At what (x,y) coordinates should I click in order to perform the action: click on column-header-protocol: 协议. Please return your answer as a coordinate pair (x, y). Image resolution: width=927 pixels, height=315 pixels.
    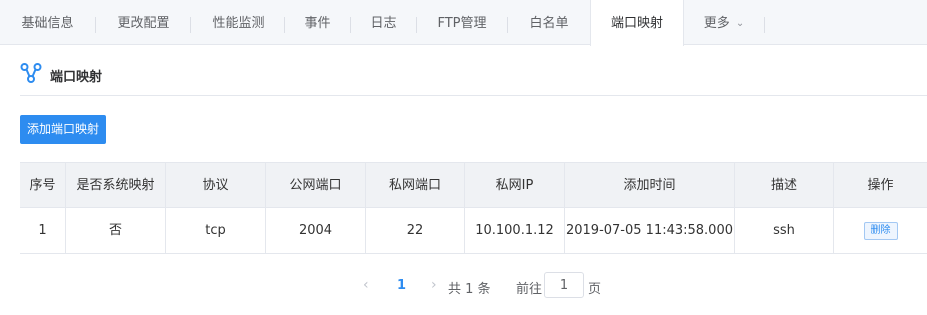
    Looking at the image, I should click on (216, 185).